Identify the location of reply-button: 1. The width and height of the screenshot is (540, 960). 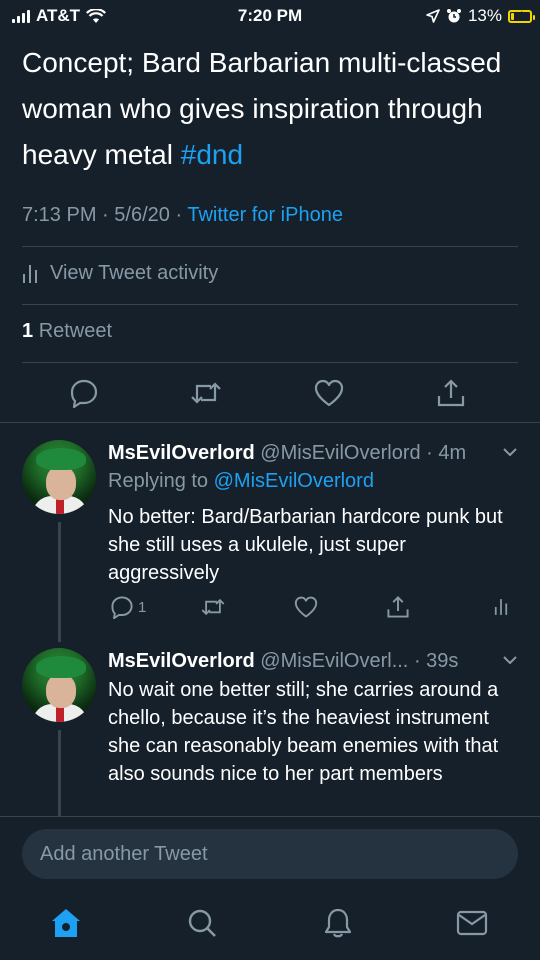
(128, 607).